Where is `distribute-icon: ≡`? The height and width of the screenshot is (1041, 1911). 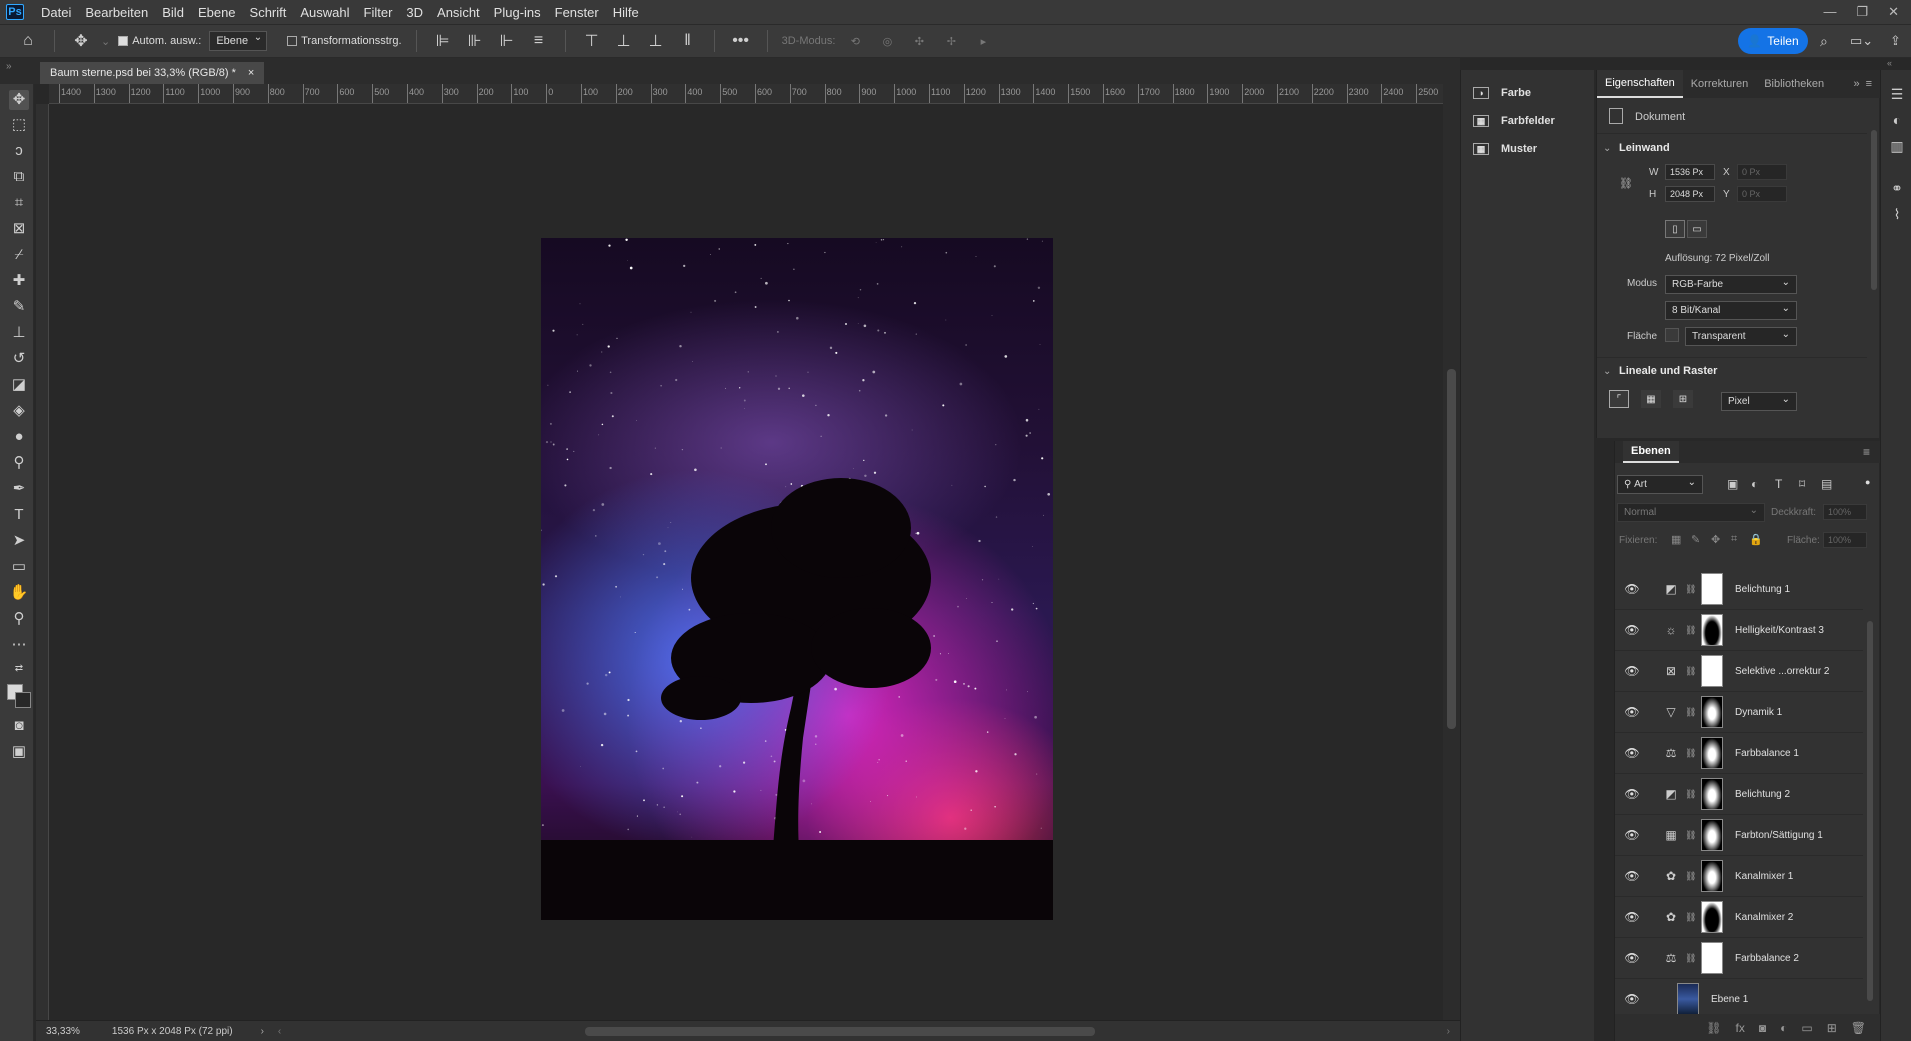
distribute-icon: ≡ is located at coordinates (539, 41).